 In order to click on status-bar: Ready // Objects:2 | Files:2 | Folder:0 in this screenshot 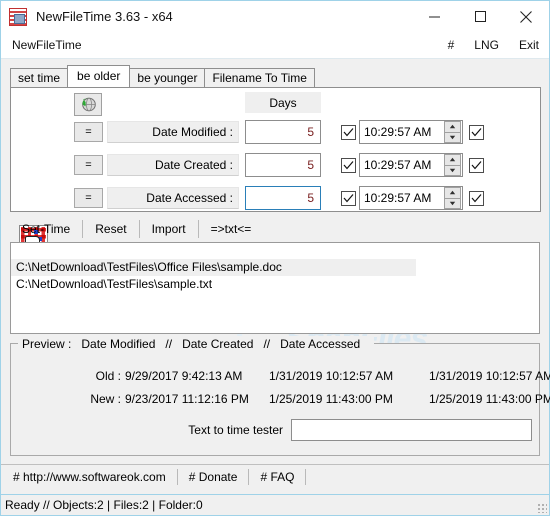, I will do `click(275, 504)`.